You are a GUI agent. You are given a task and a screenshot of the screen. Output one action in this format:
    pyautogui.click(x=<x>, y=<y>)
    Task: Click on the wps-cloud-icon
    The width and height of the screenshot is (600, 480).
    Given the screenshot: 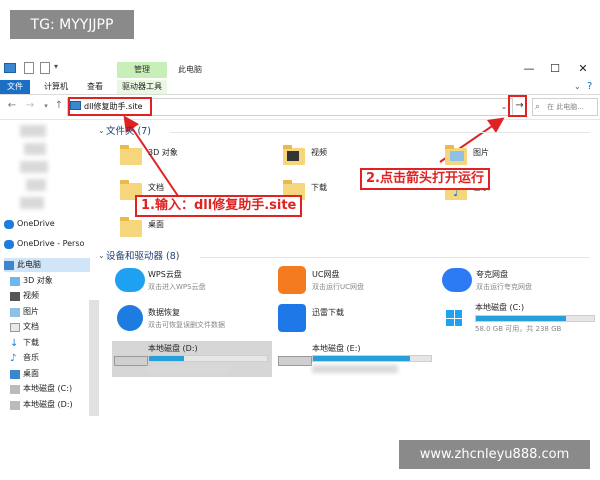 What is the action you would take?
    pyautogui.click(x=130, y=280)
    